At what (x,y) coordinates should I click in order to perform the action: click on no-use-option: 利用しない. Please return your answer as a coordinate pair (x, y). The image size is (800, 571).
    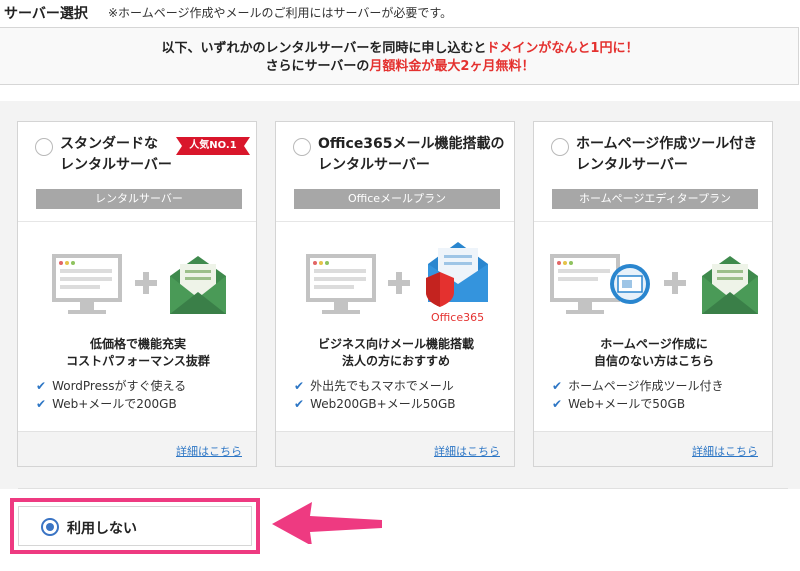
    Looking at the image, I should click on (135, 526).